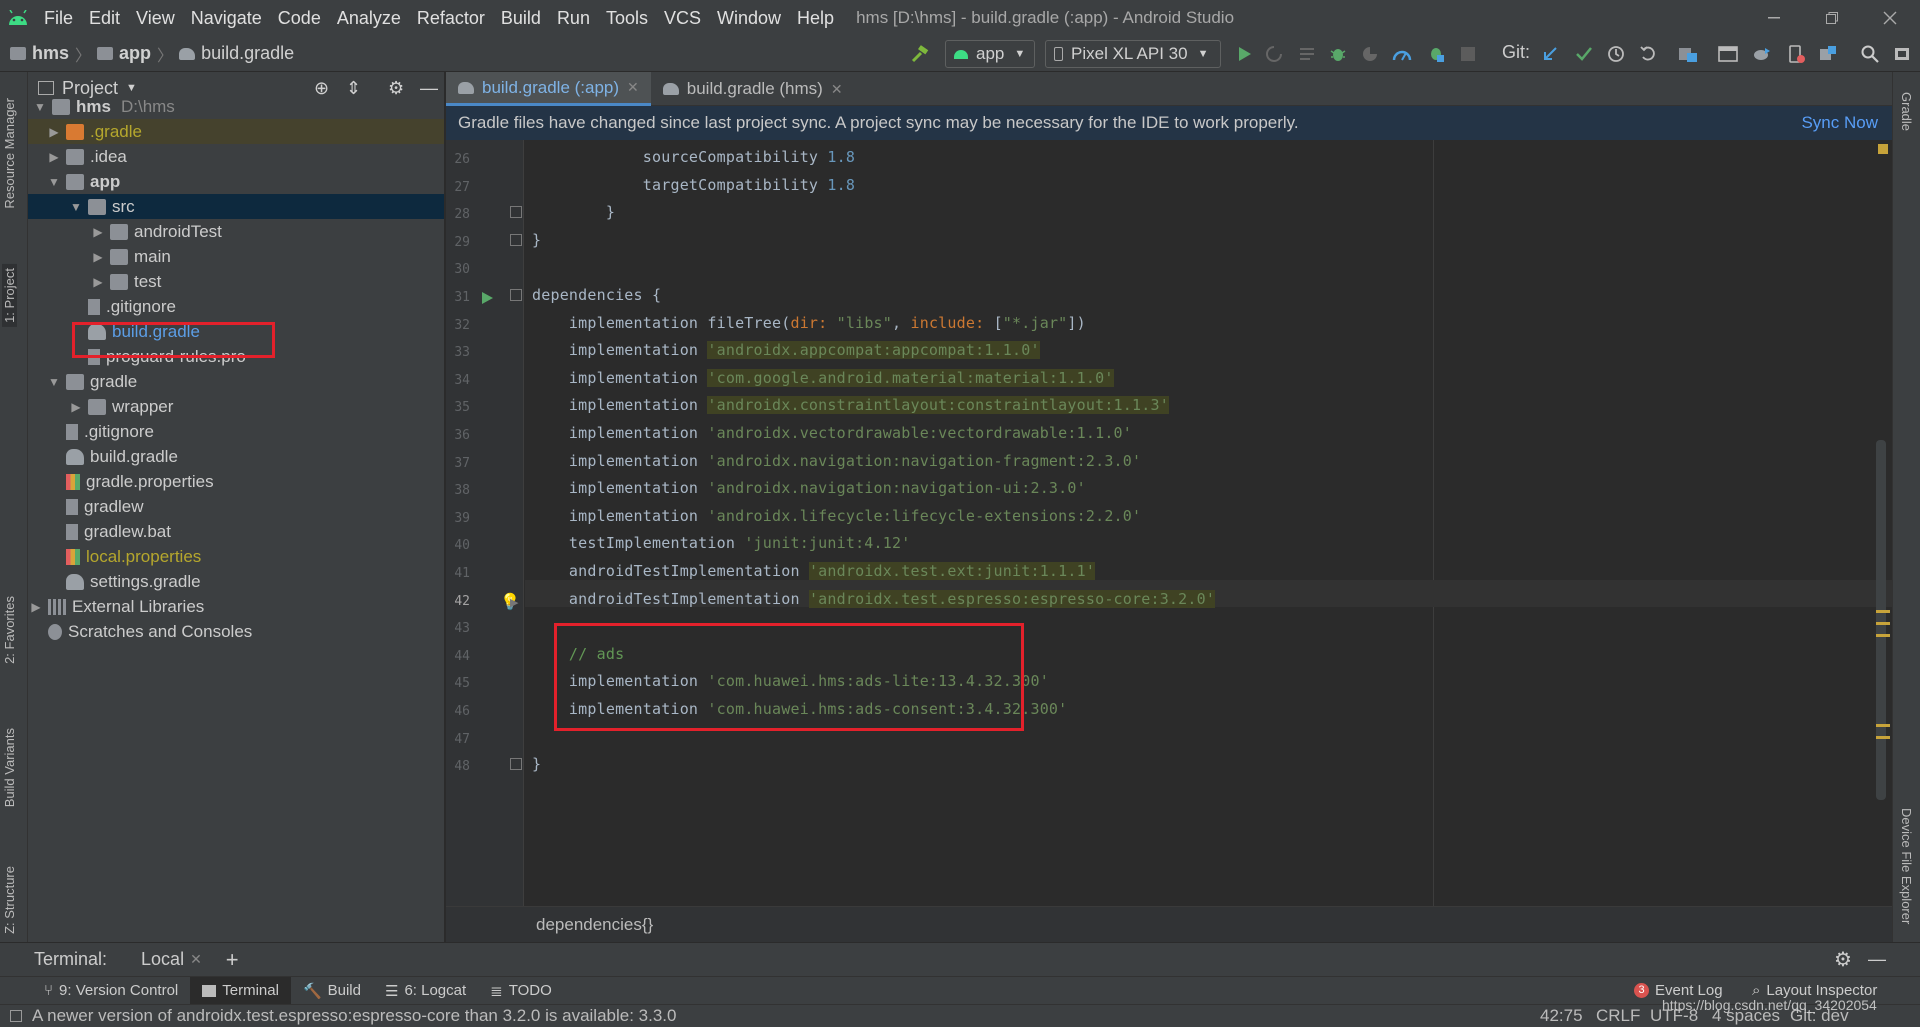  I want to click on breadcrumb-module: app, so click(135, 53).